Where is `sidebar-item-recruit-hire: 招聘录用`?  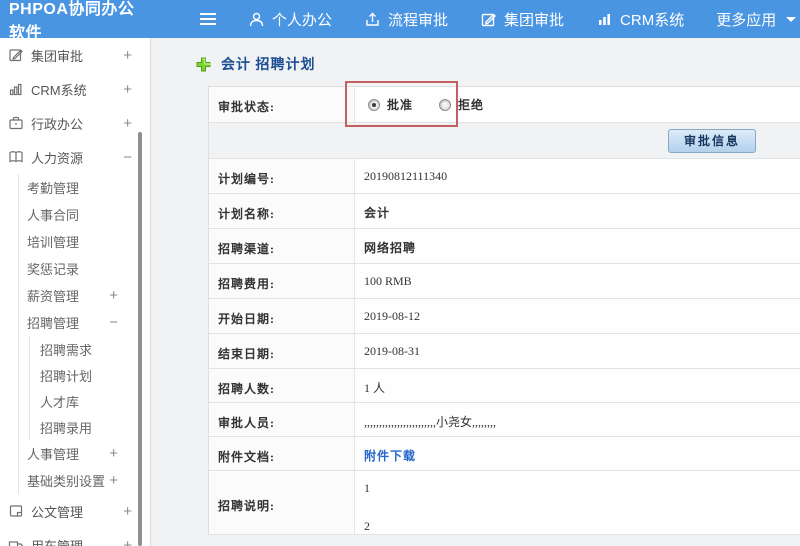
sidebar-item-recruit-hire: 招聘录用 is located at coordinates (90, 427).